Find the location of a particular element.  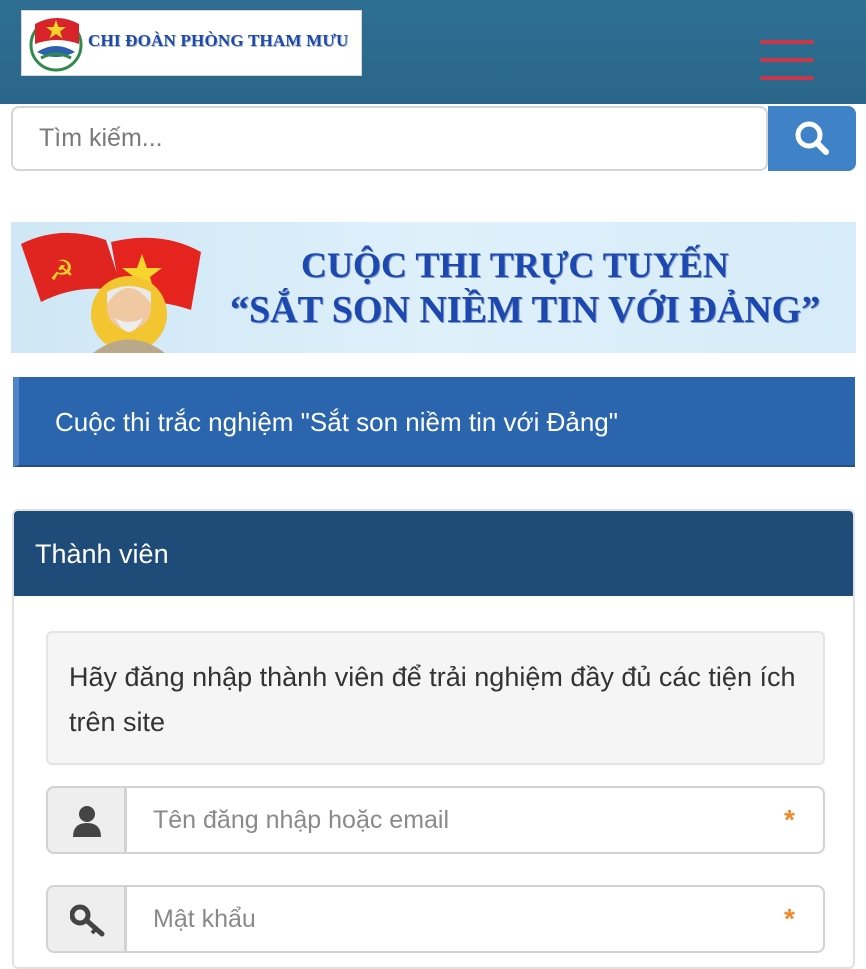

username-field is located at coordinates (475, 820).